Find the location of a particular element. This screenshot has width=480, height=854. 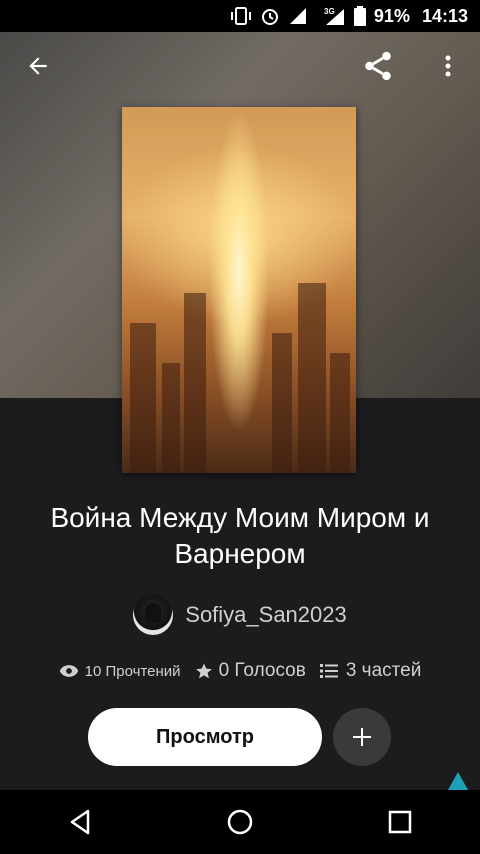

clock: 14:13 is located at coordinates (444, 15).